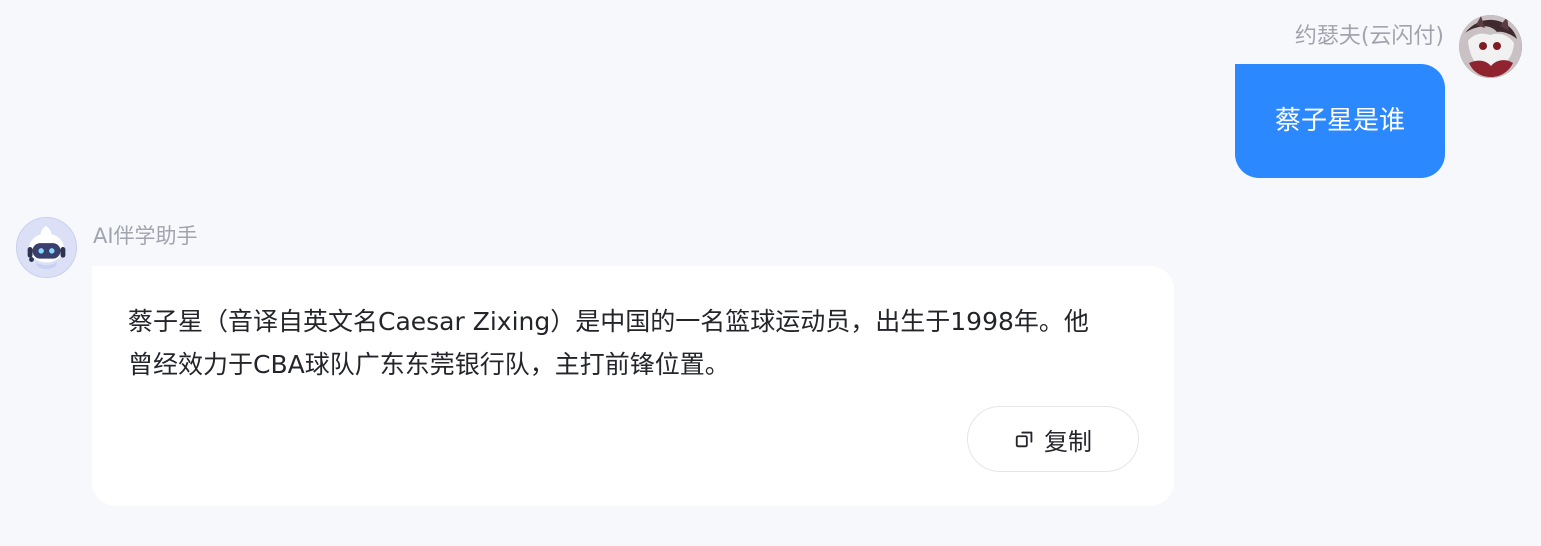 The image size is (1541, 546). Describe the element at coordinates (1369, 36) in the screenshot. I see `user-name: 约瑟夫(云闪付)` at that location.